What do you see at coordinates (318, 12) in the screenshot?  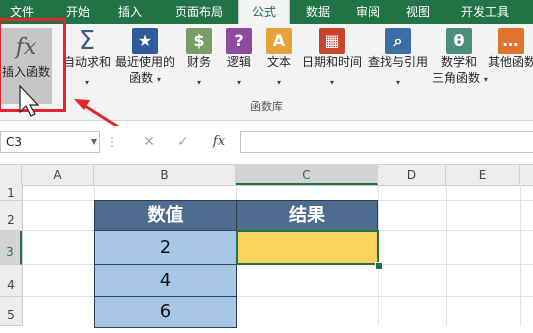 I see `tab-data: 数据` at bounding box center [318, 12].